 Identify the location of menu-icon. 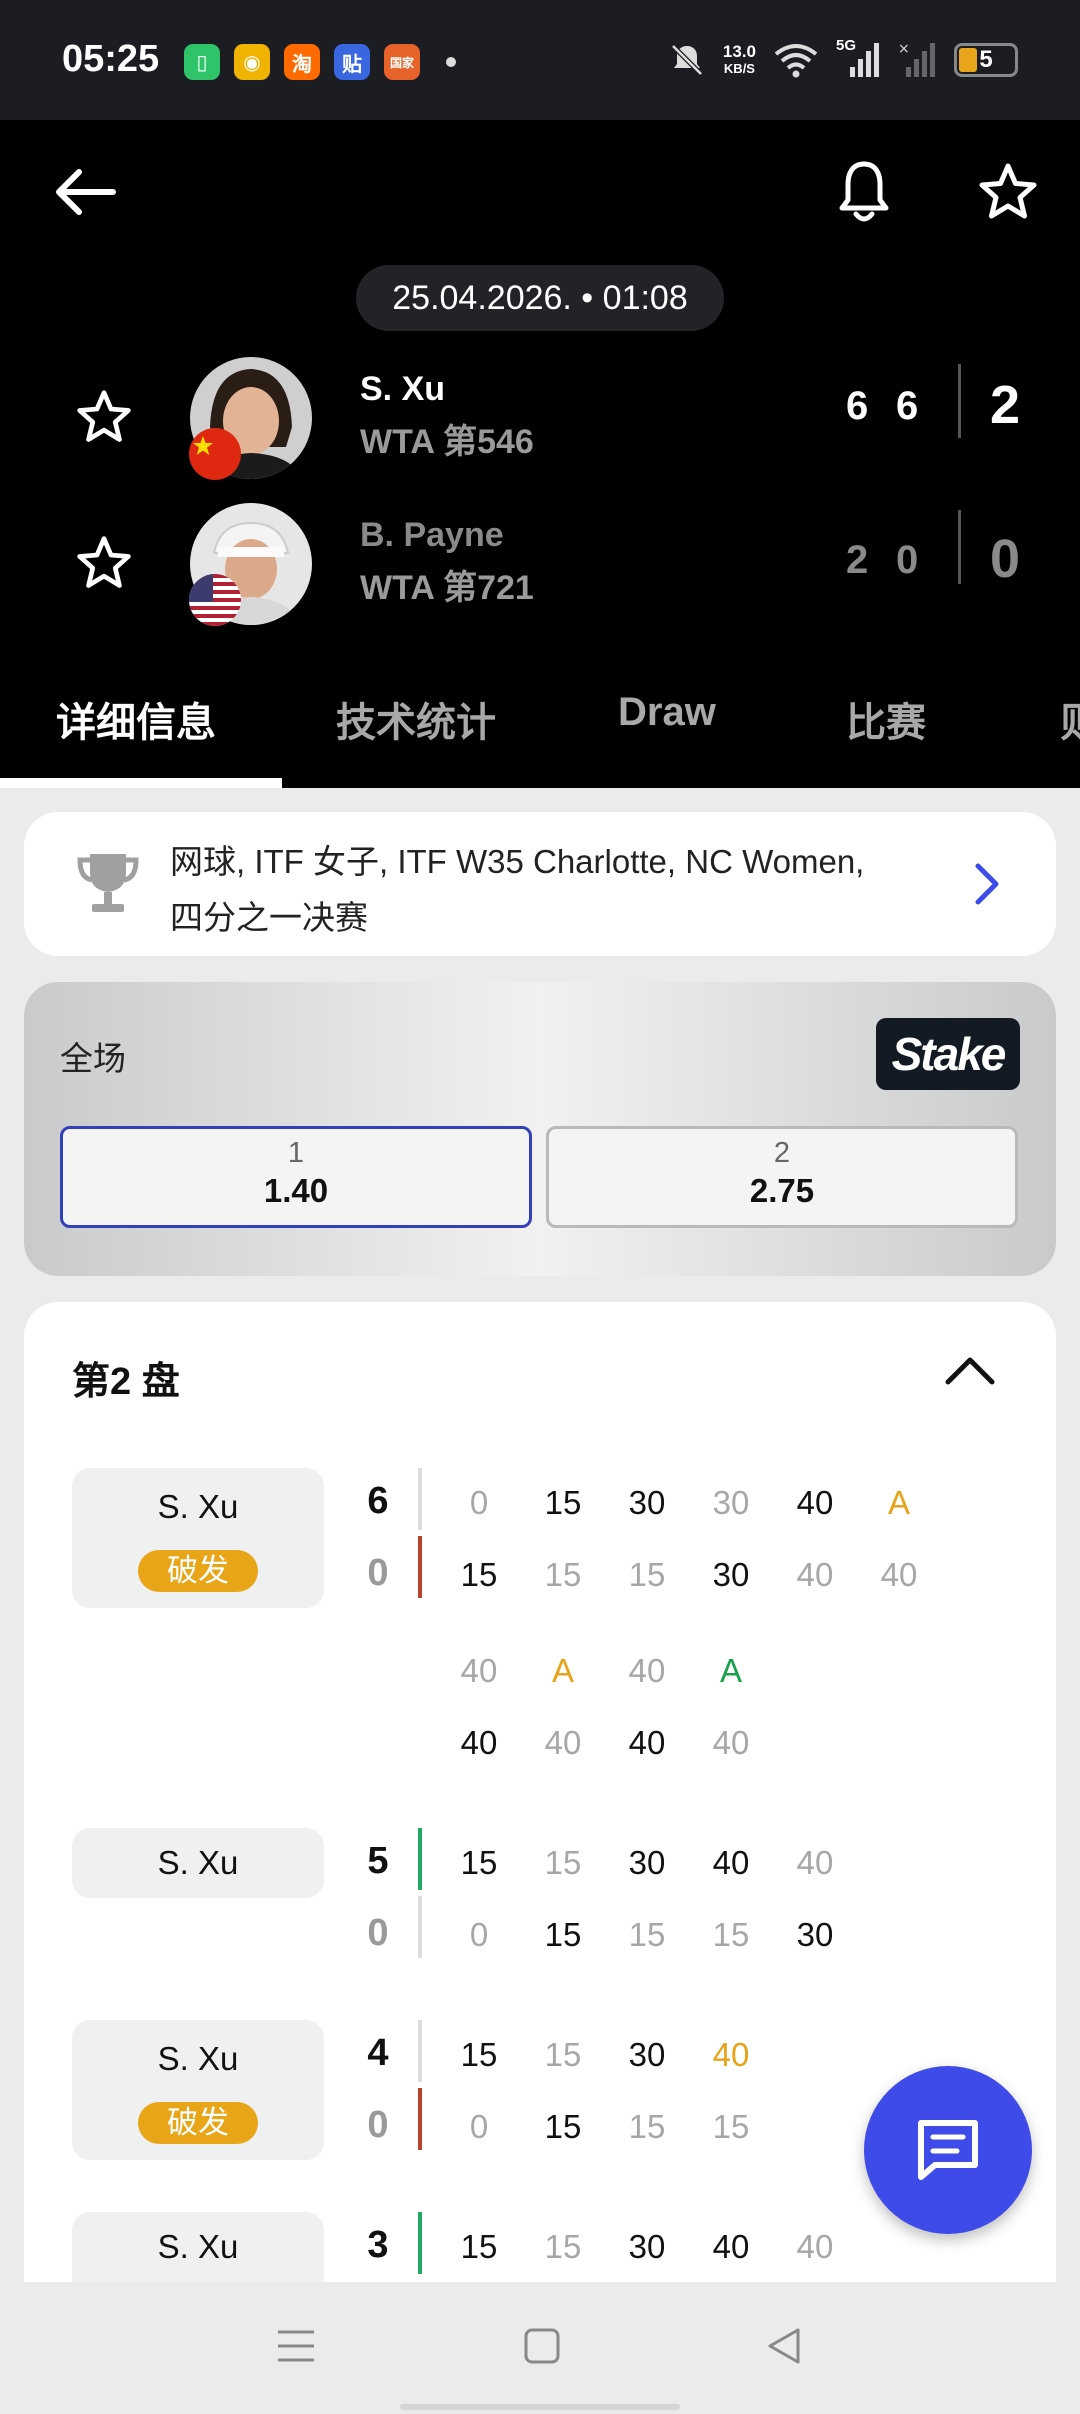
(296, 2346).